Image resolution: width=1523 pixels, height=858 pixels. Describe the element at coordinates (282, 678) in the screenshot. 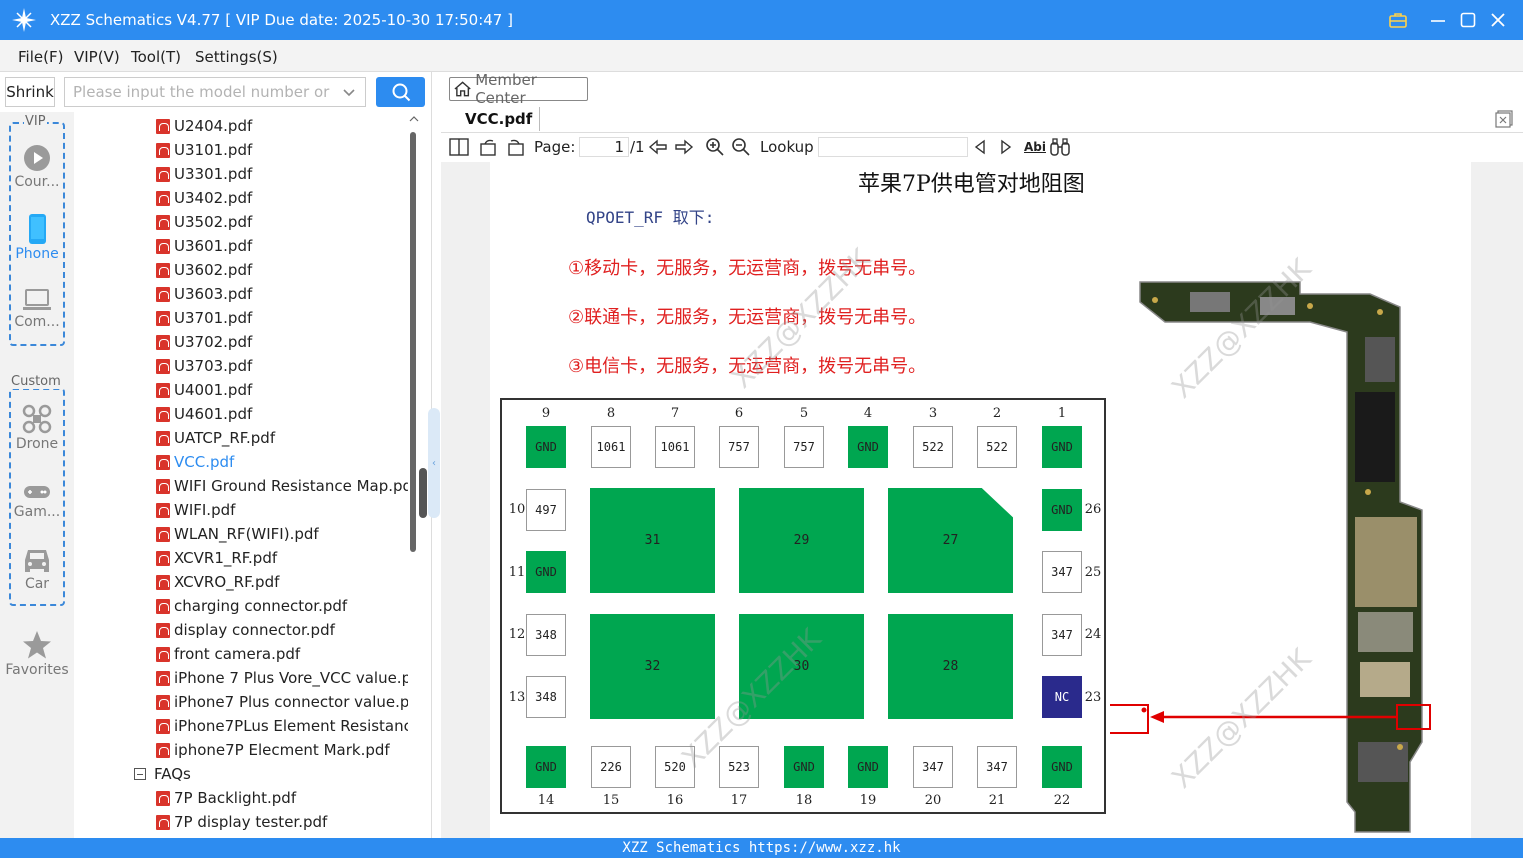

I see `tree-file-item: iPhone 7 Plus Vore_VCC value.pdf` at that location.